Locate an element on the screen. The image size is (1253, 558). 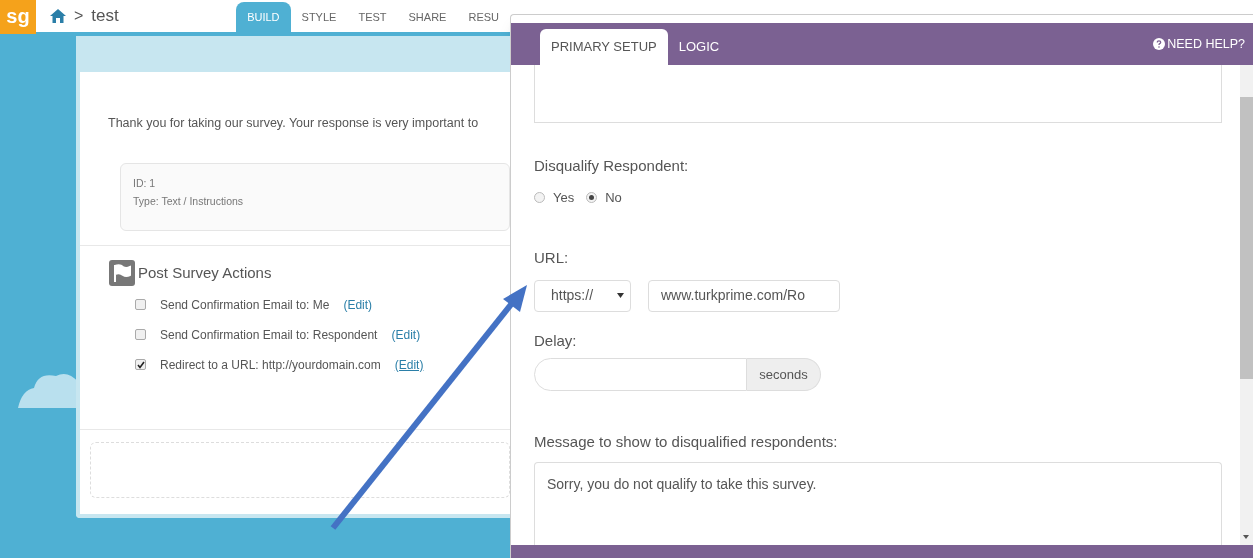
caret-icon is located at coordinates (620, 295).